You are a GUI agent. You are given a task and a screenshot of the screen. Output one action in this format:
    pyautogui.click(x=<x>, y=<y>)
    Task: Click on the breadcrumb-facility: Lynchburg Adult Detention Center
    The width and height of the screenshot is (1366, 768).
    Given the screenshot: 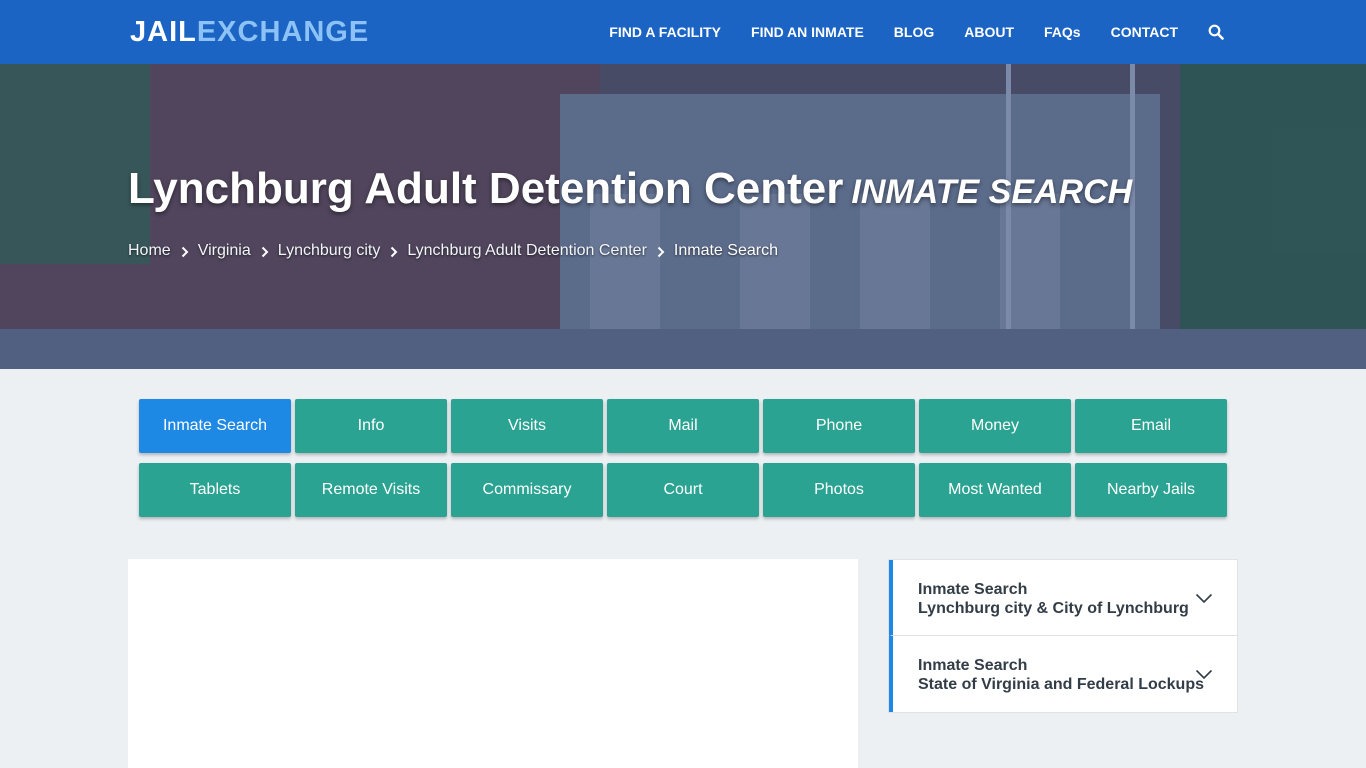 What is the action you would take?
    pyautogui.click(x=527, y=251)
    